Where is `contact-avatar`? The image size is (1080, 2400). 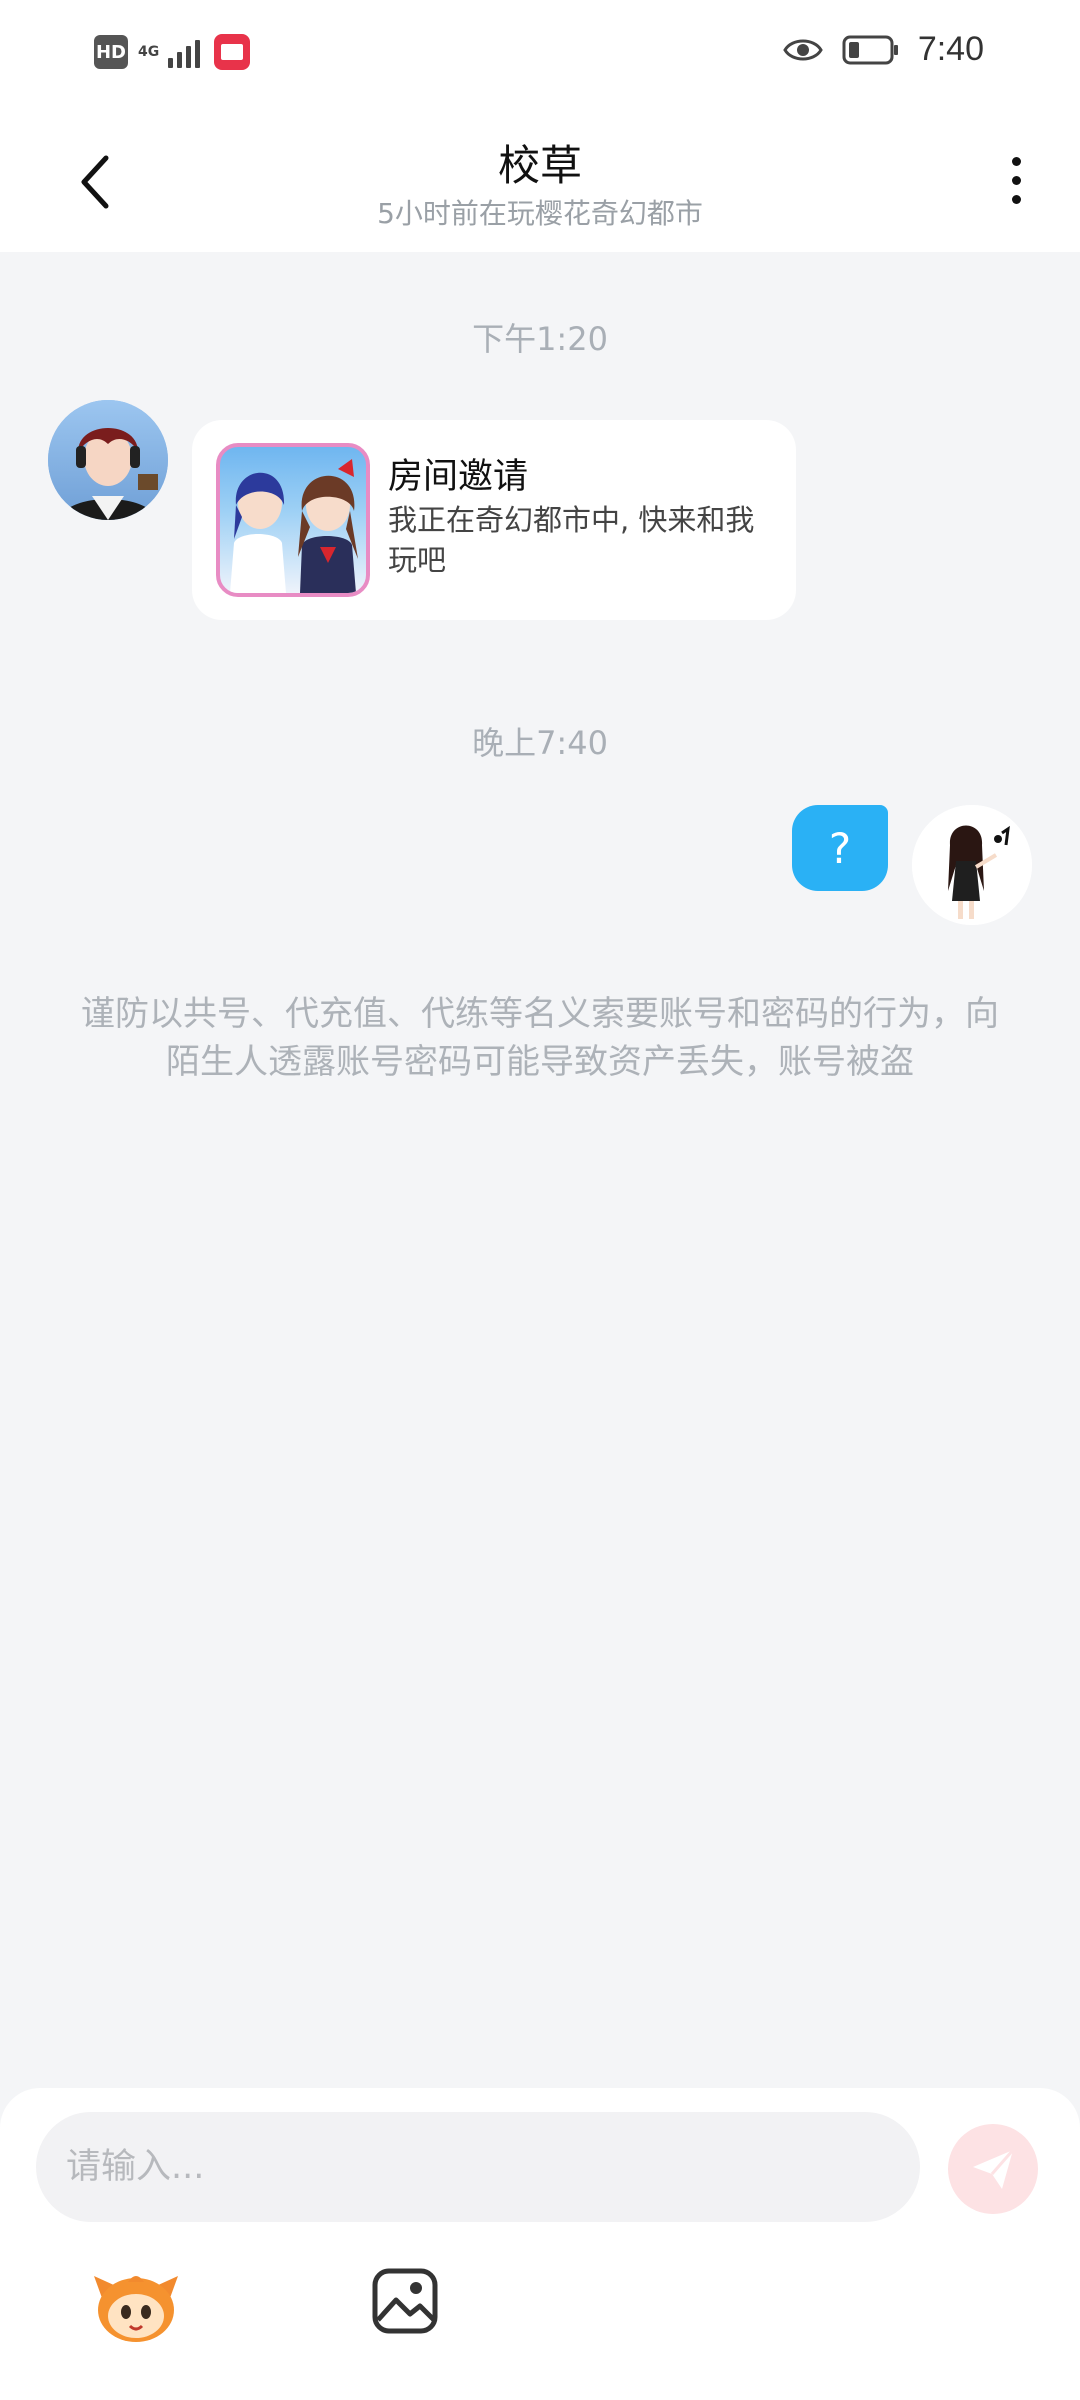 contact-avatar is located at coordinates (108, 460).